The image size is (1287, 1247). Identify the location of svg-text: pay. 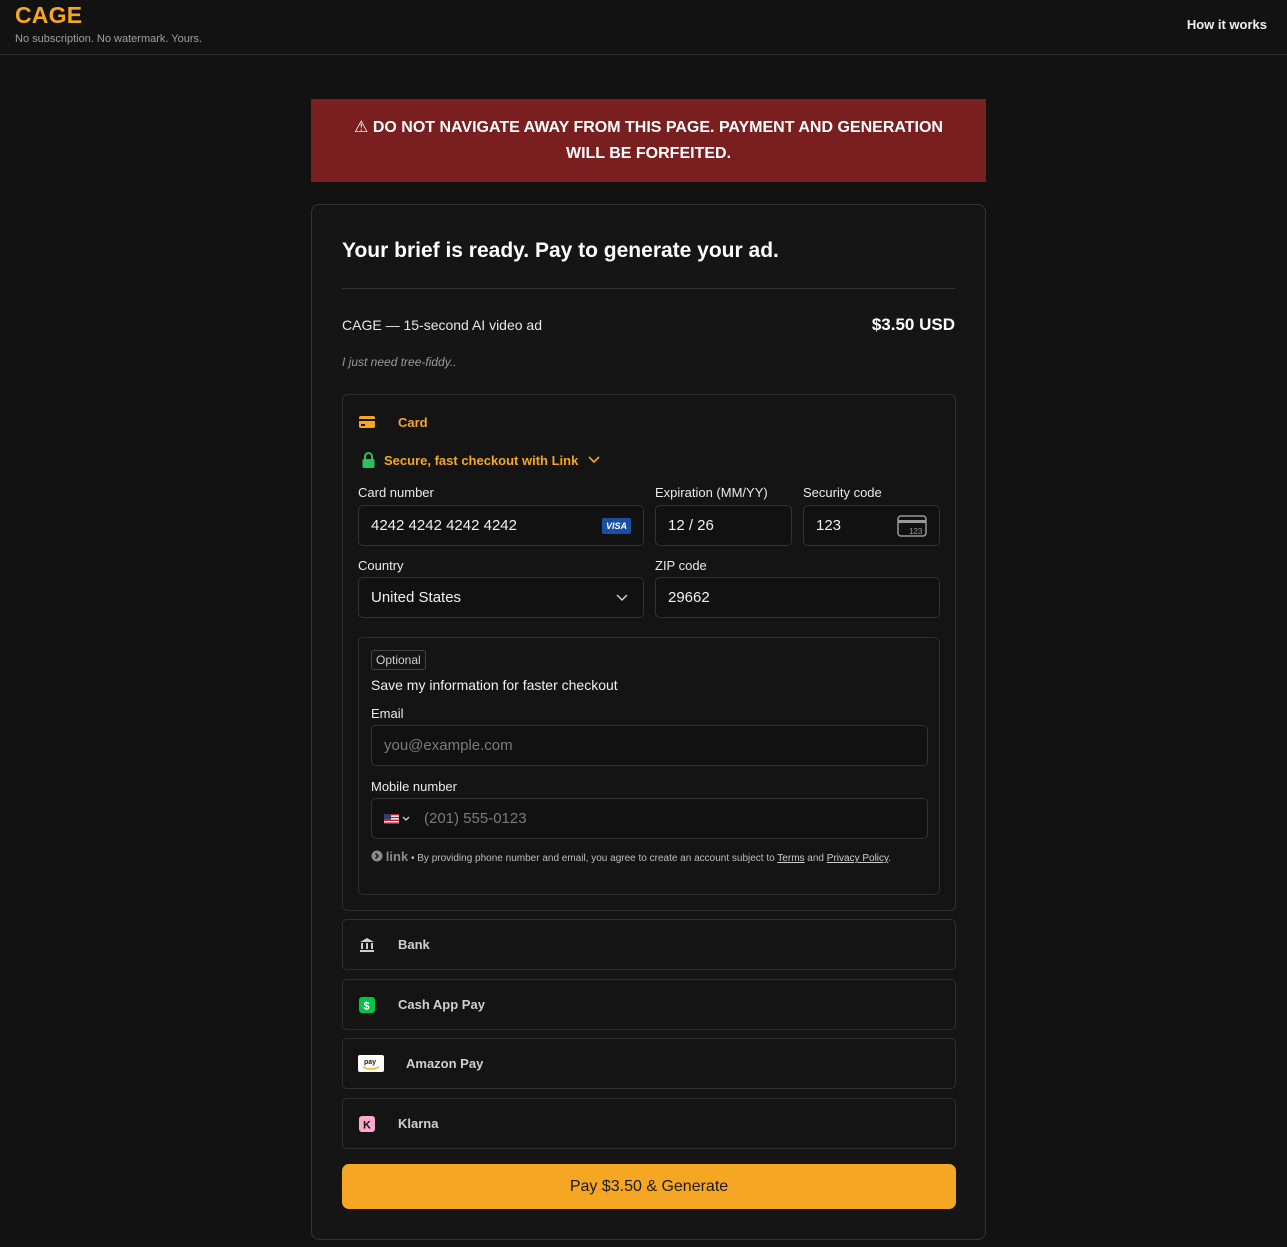
(370, 1062).